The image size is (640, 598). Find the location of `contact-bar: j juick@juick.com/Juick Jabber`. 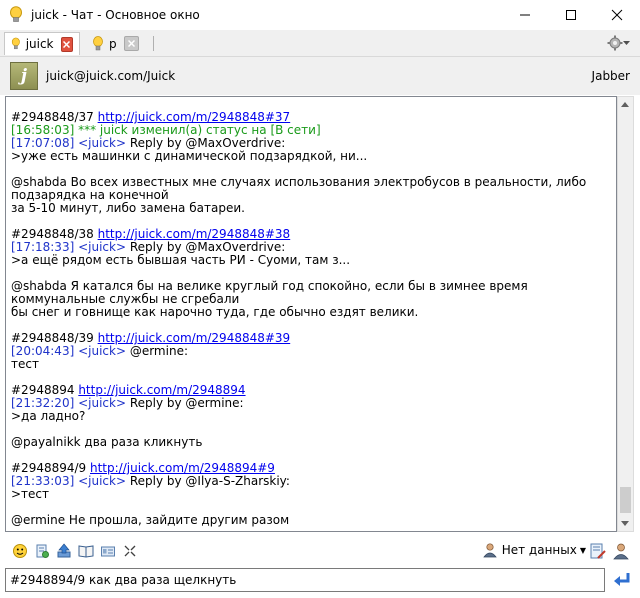

contact-bar: j juick@juick.com/Juick Jabber is located at coordinates (320, 76).